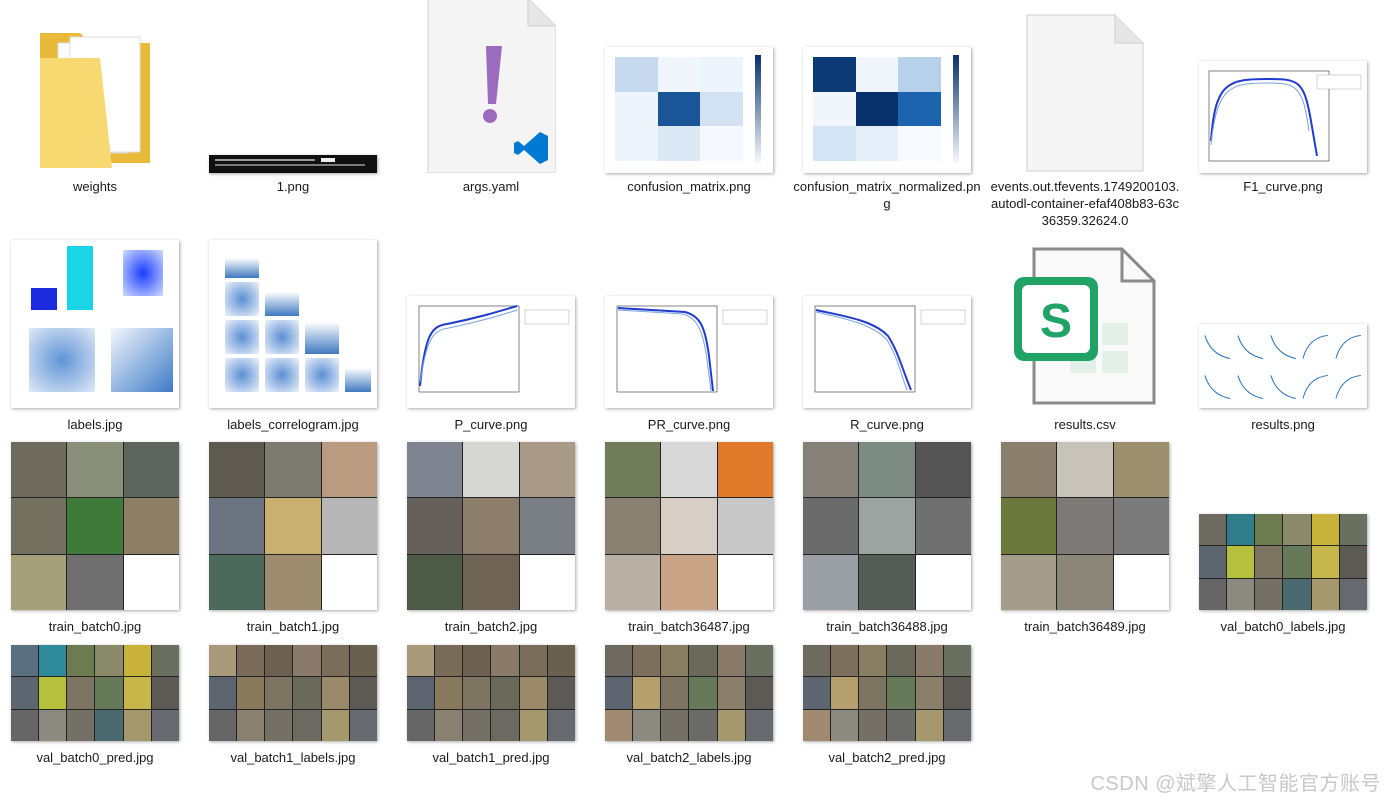 This screenshot has height=804, width=1387. What do you see at coordinates (887, 424) in the screenshot?
I see `file-label: R_curve.png` at bounding box center [887, 424].